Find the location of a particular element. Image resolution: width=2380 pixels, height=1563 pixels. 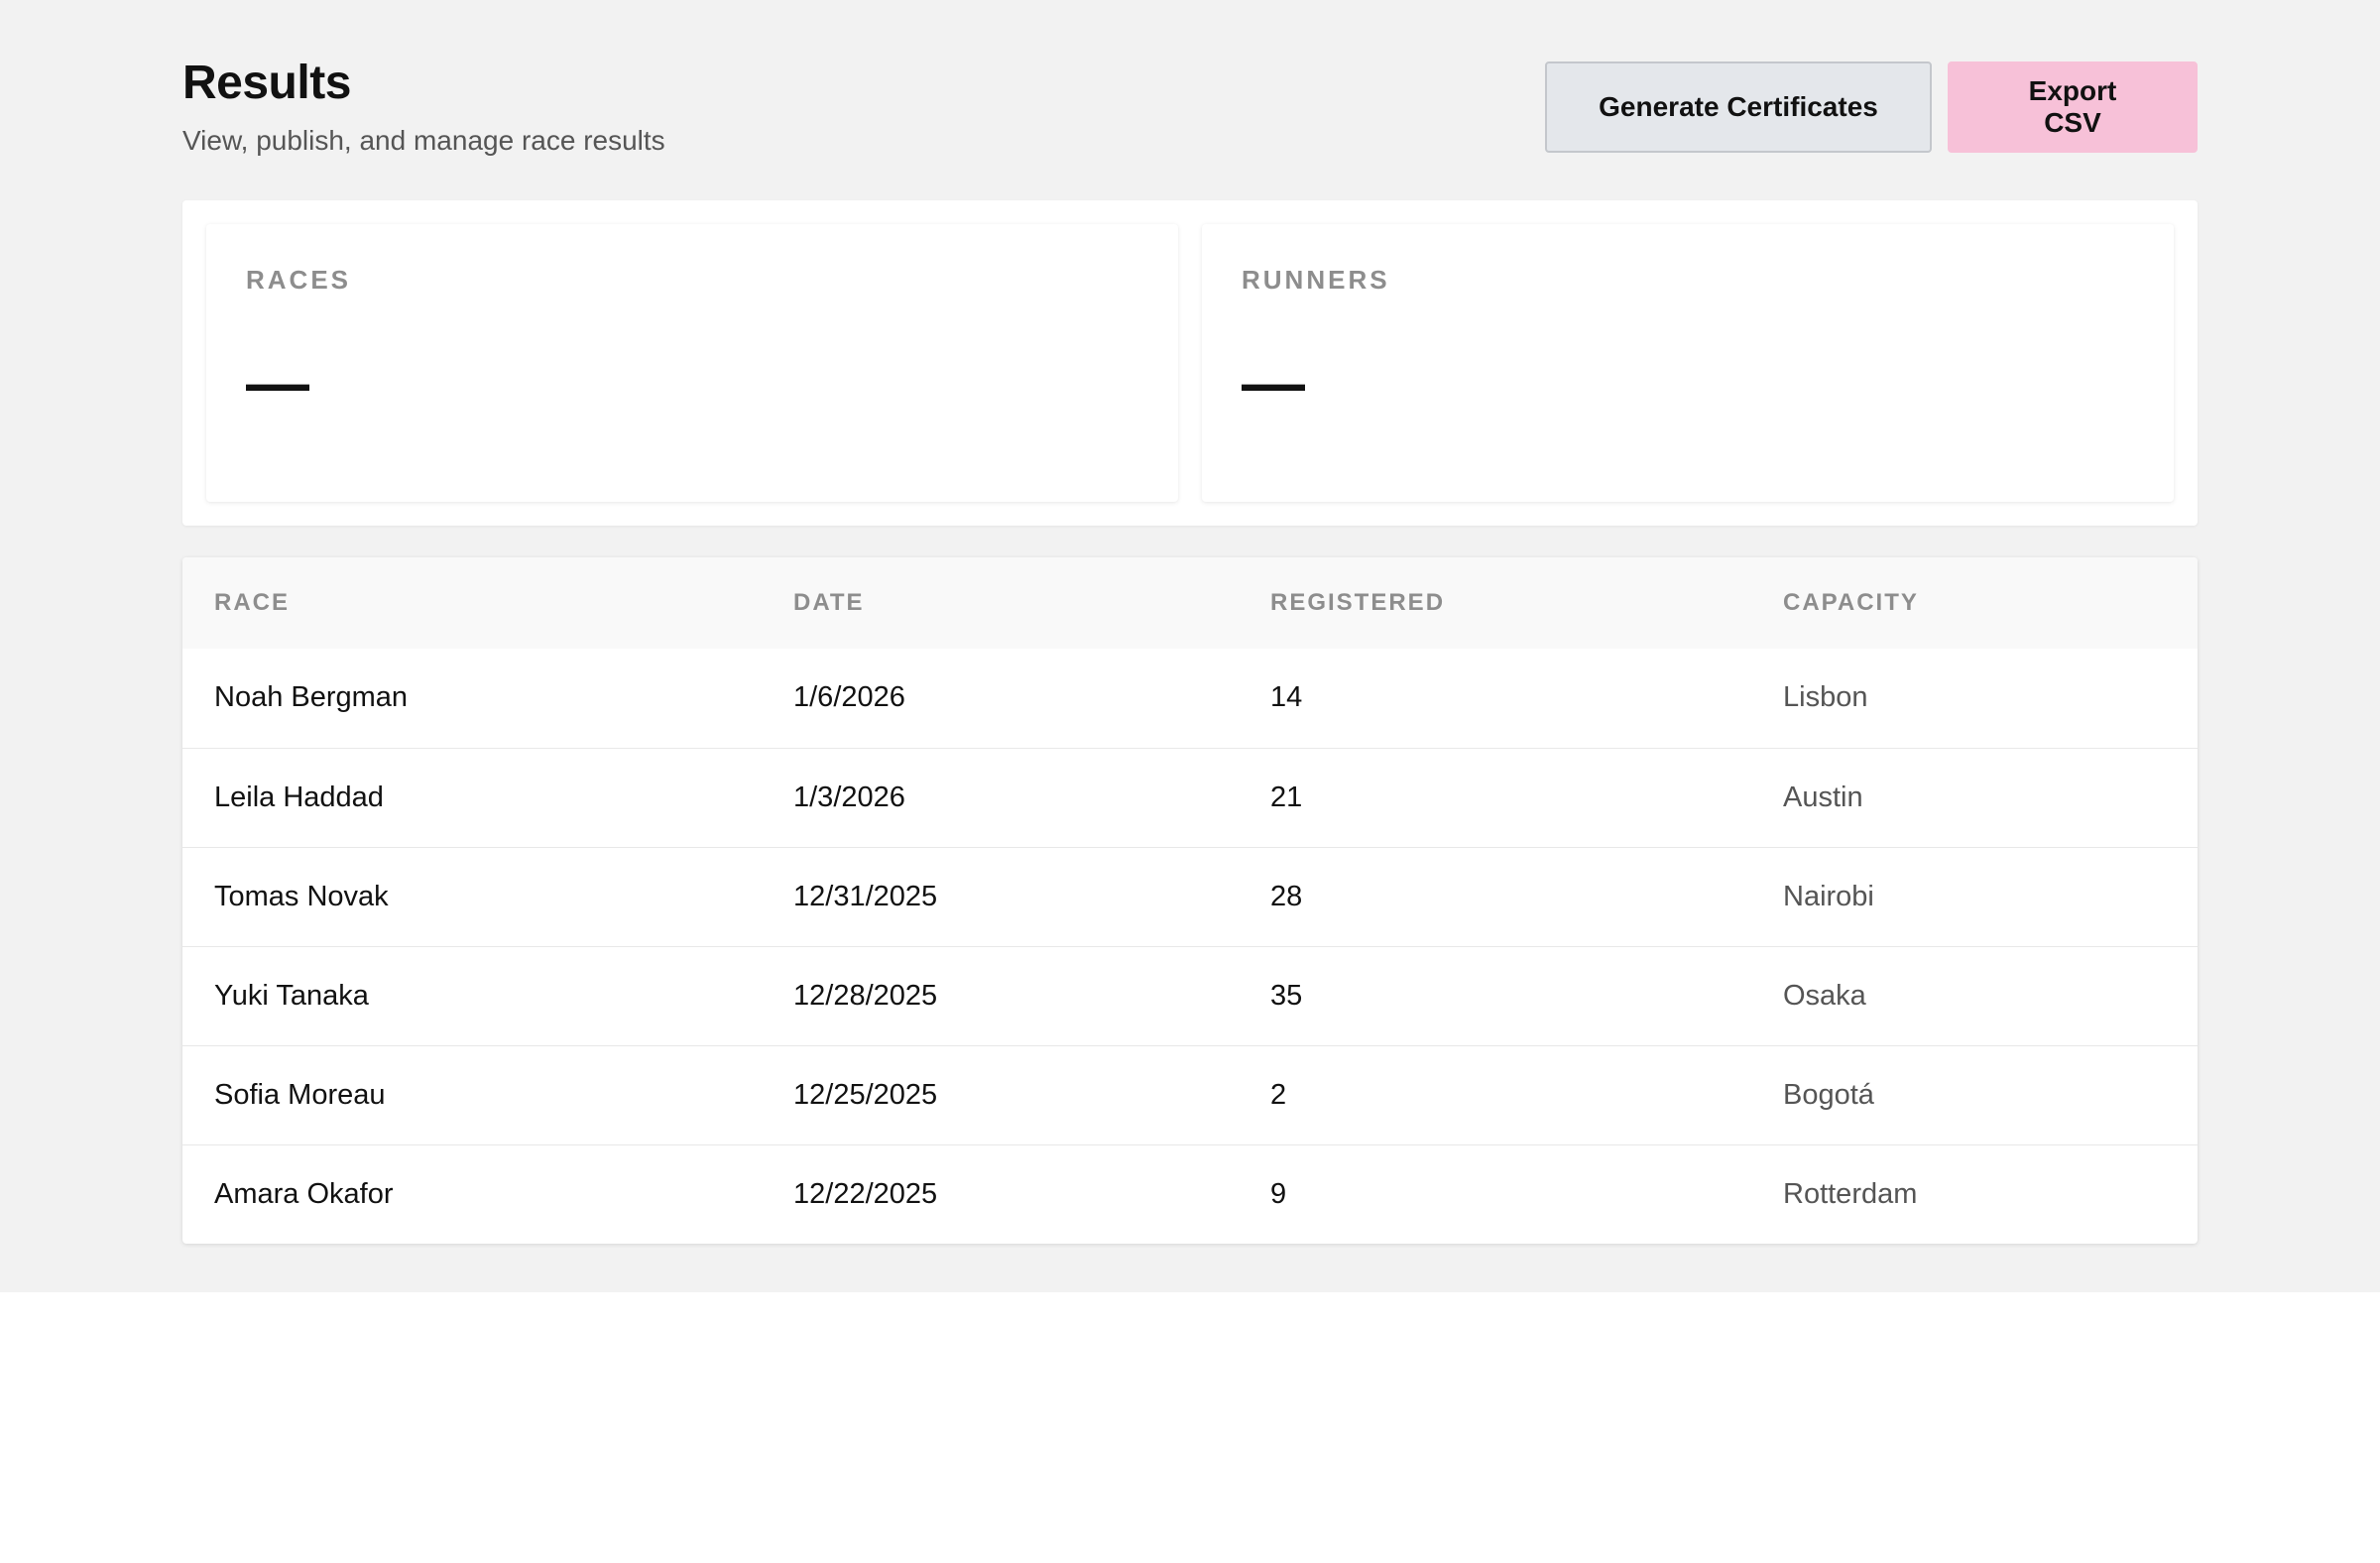

table-header: RACE DATE REGISTERED CAPACITY is located at coordinates (1190, 603).